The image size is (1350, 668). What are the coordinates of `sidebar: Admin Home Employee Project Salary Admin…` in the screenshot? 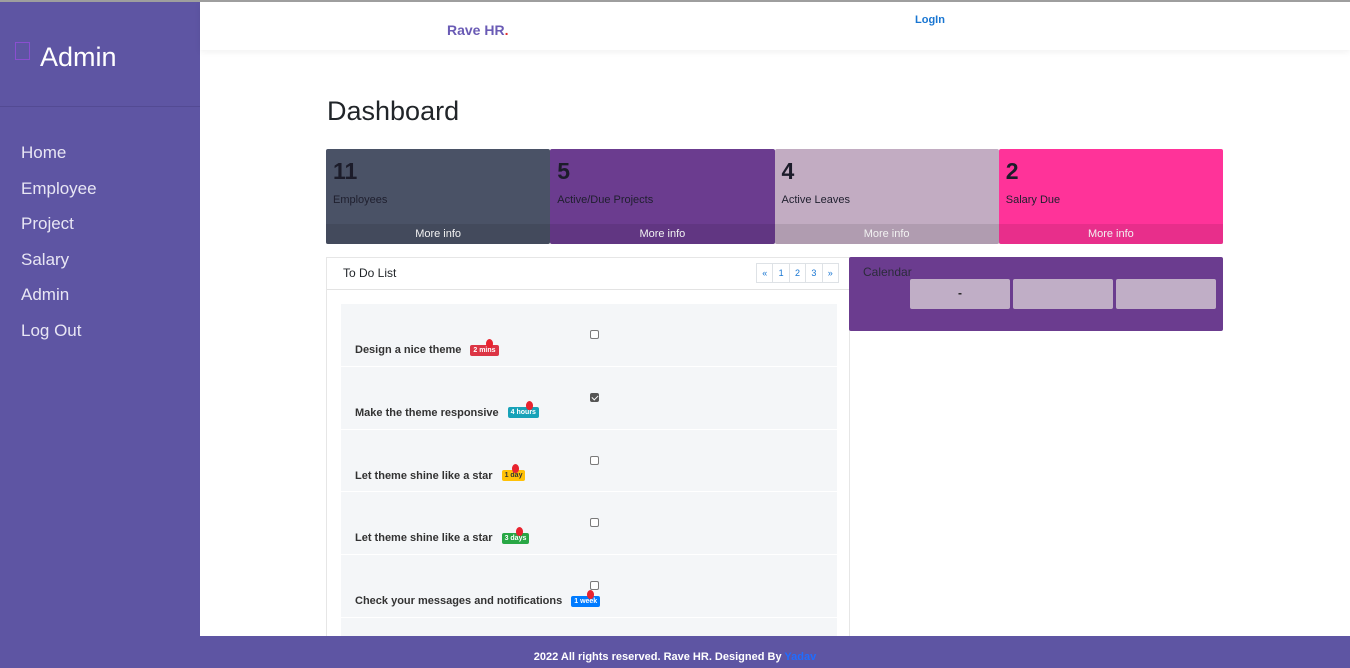 It's located at (100, 319).